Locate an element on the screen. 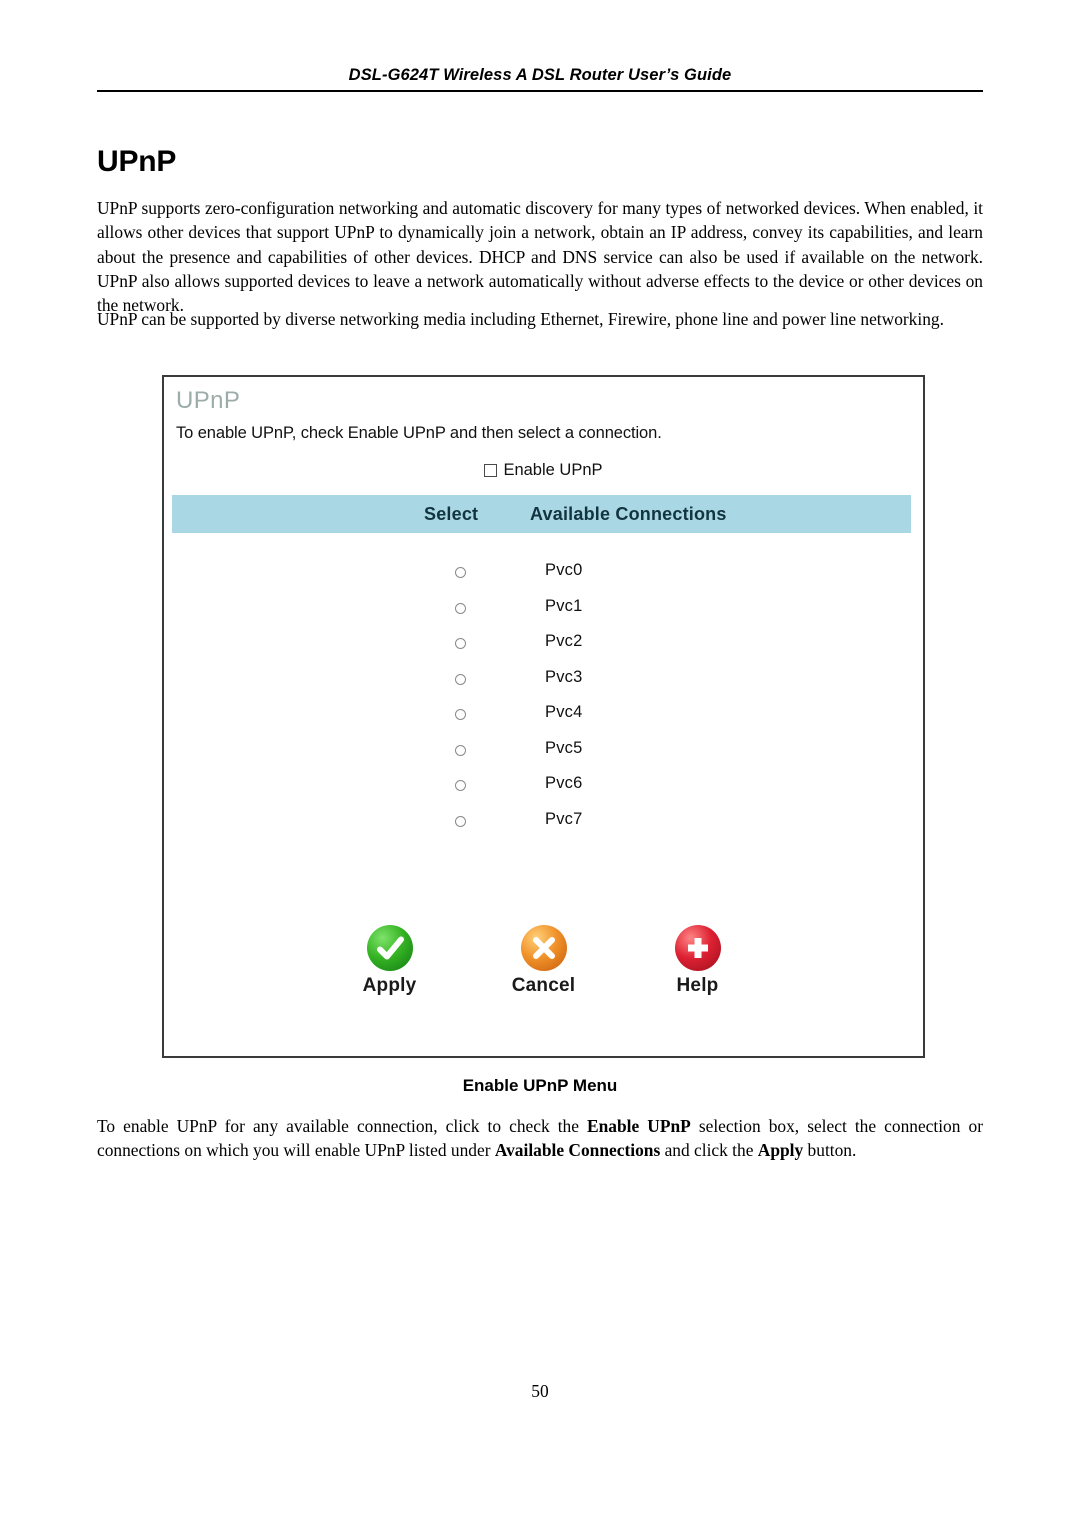 The width and height of the screenshot is (1080, 1528). column-header-available-connections: Available Connections is located at coordinates (628, 513).